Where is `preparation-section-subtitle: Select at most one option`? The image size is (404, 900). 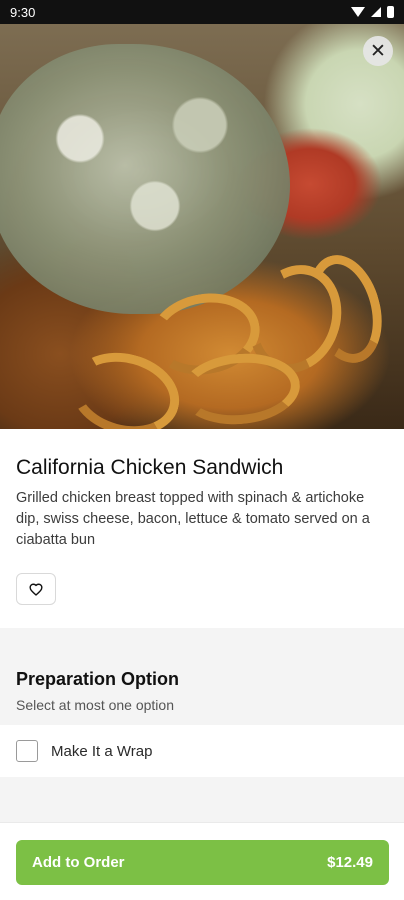
preparation-section-subtitle: Select at most one option is located at coordinates (95, 705).